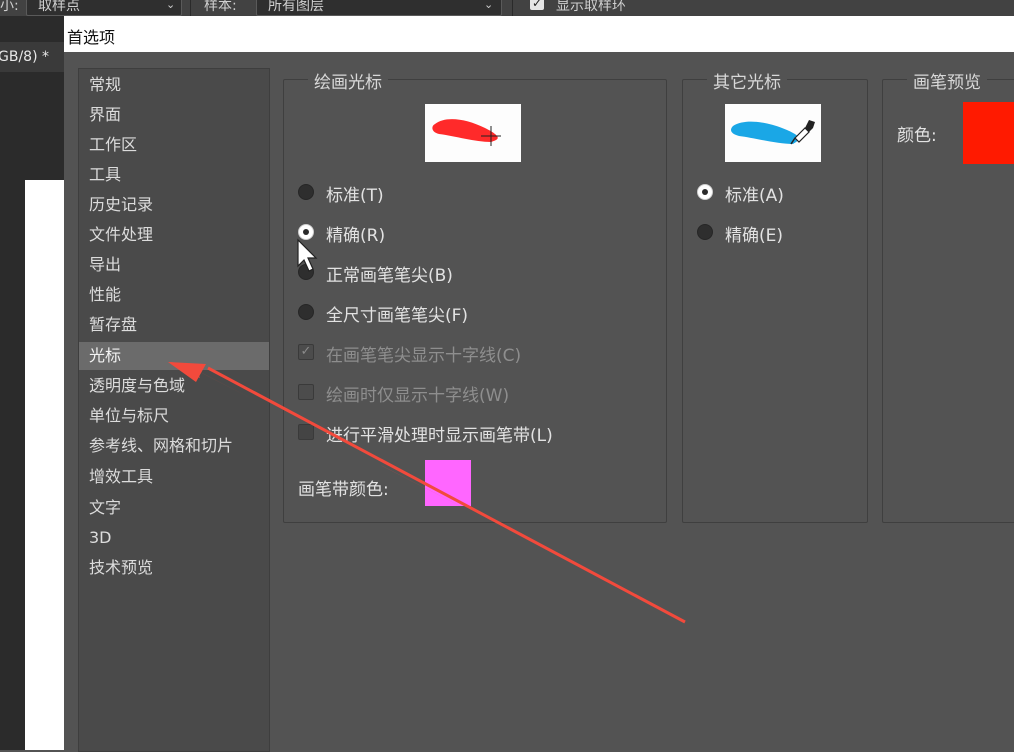 The image size is (1014, 752). What do you see at coordinates (91, 37) in the screenshot?
I see `dialog-title: 首选项` at bounding box center [91, 37].